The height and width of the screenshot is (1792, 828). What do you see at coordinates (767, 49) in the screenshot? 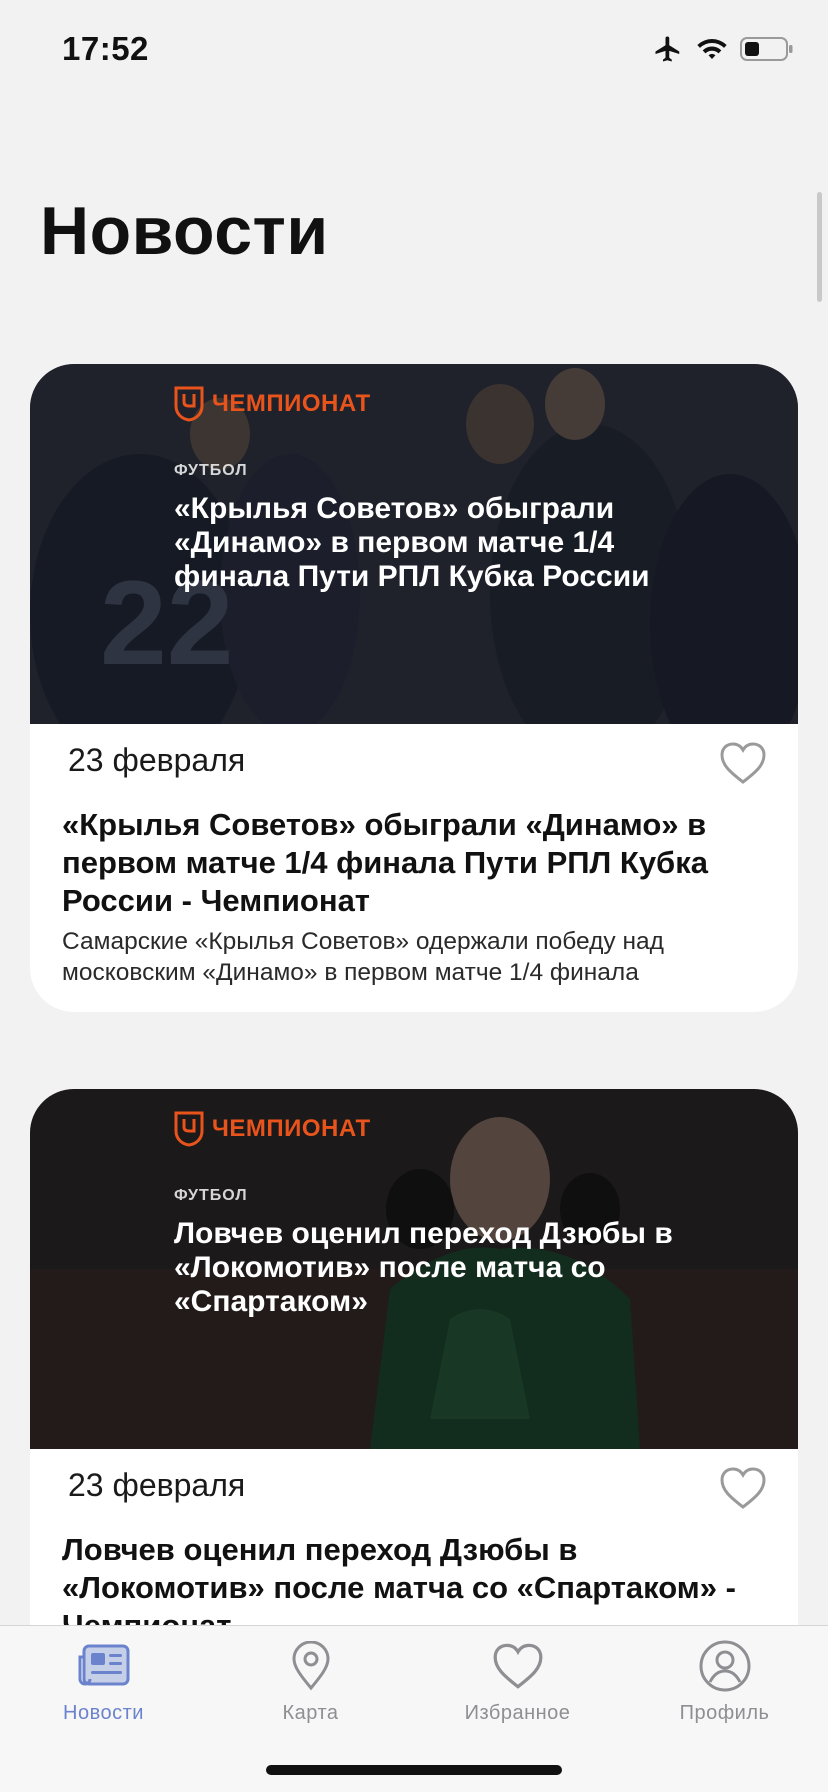
I see `battery-icon` at bounding box center [767, 49].